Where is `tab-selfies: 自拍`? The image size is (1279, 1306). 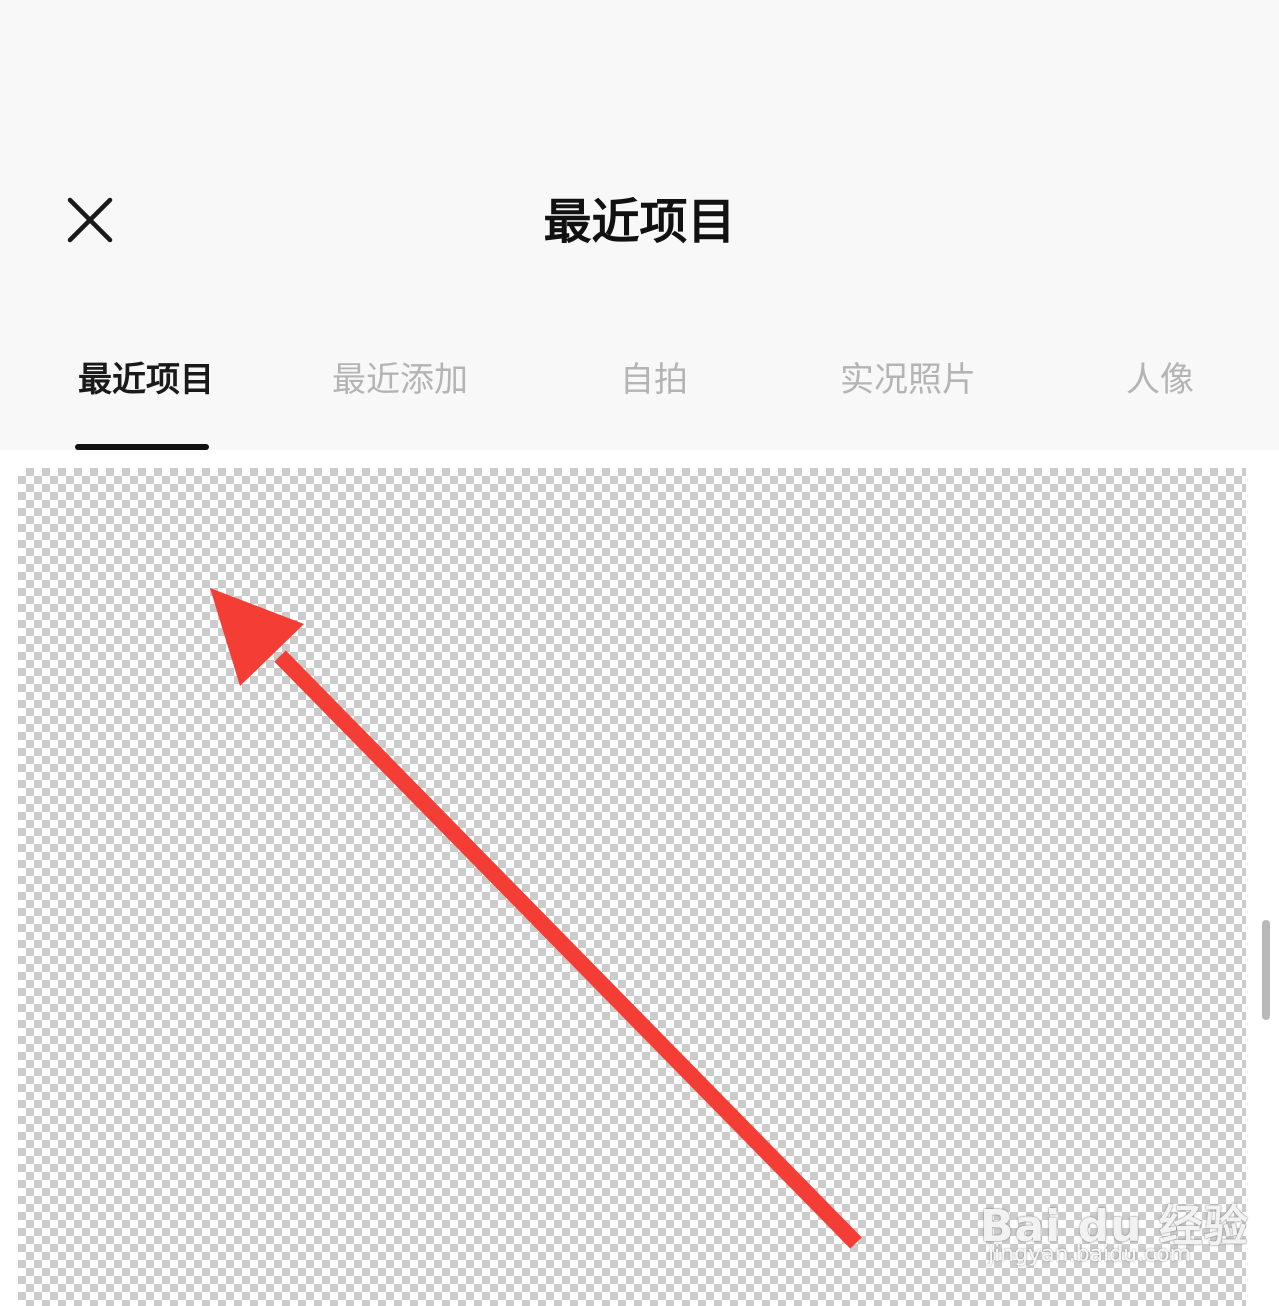
tab-selfies: 自拍 is located at coordinates (654, 400).